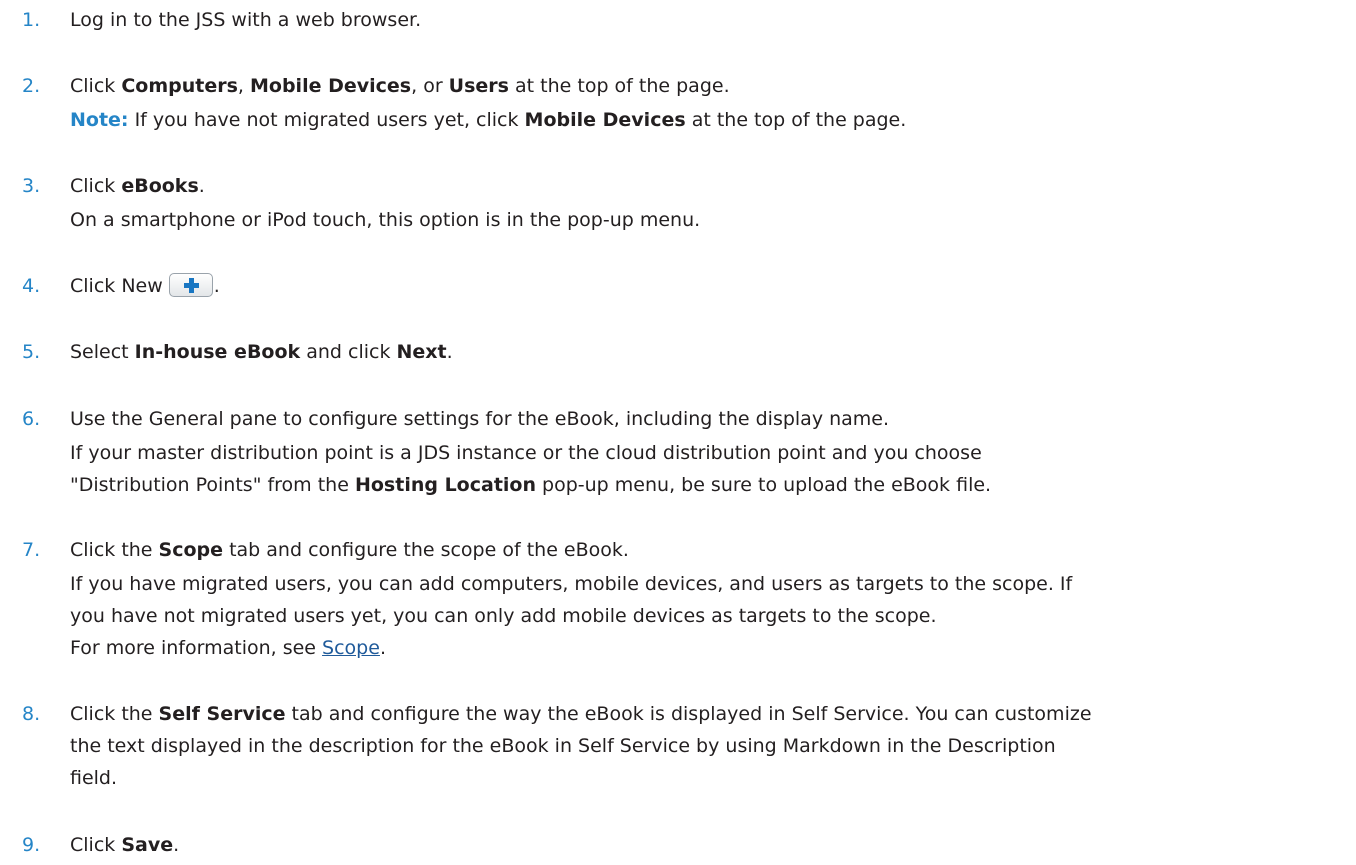 The height and width of the screenshot is (865, 1356). Describe the element at coordinates (31, 550) in the screenshot. I see `step-number: 7.` at that location.